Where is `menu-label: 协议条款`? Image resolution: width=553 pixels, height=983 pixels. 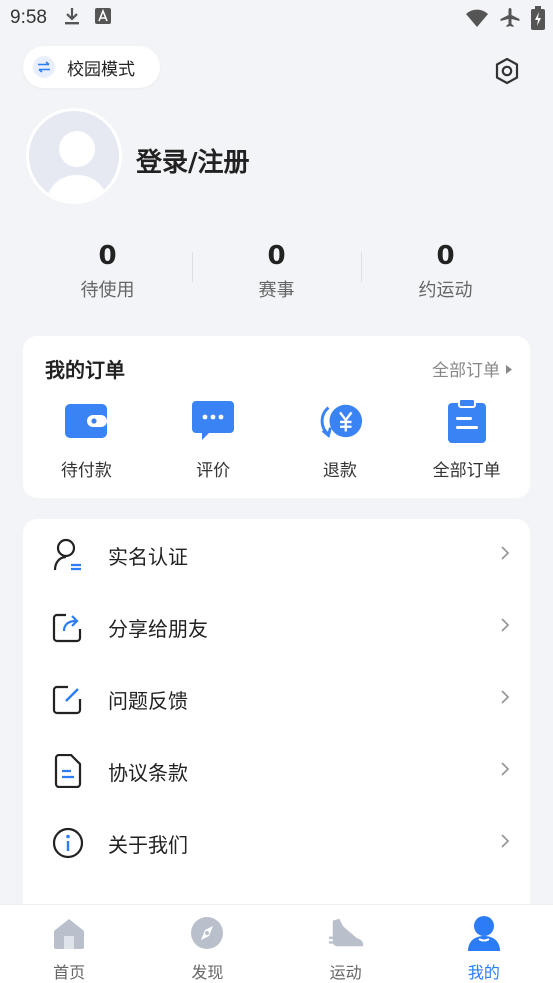
menu-label: 协议条款 is located at coordinates (148, 772).